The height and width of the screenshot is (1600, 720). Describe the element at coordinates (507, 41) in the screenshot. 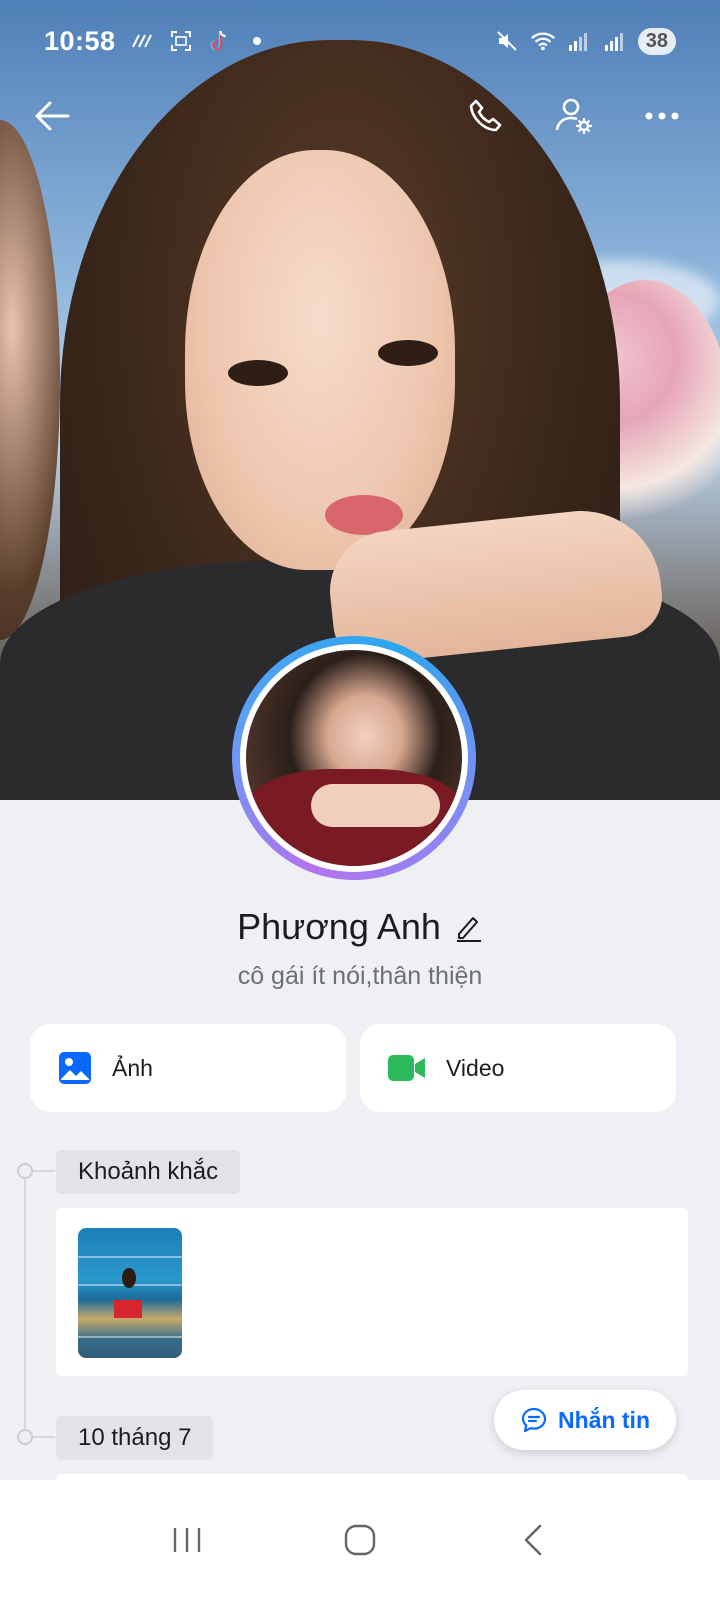

I see `mute-icon` at that location.